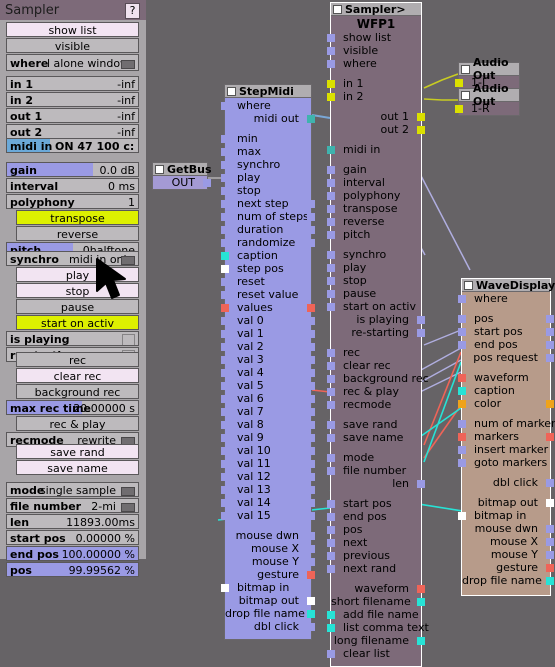 The height and width of the screenshot is (667, 555). I want to click on stepmidi-val-8-row: val 8, so click(268, 424).